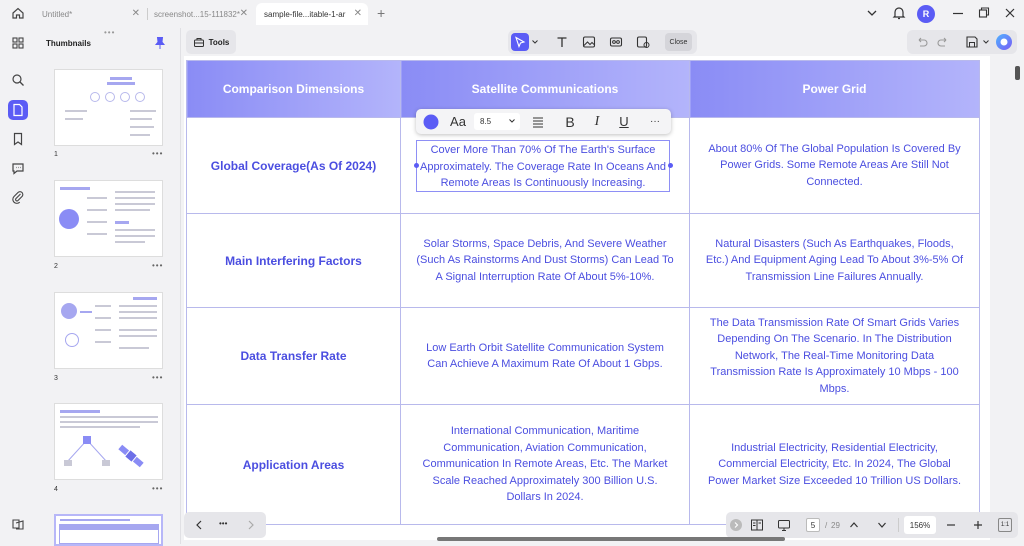  What do you see at coordinates (984, 13) in the screenshot?
I see `restore-icon` at bounding box center [984, 13].